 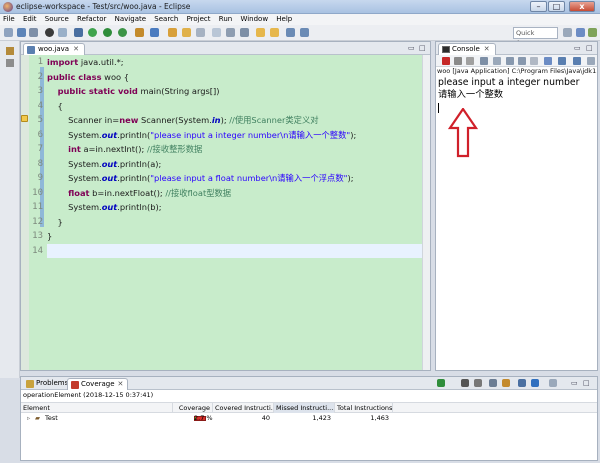 What do you see at coordinates (199, 19) in the screenshot?
I see `menu-project: Project` at bounding box center [199, 19].